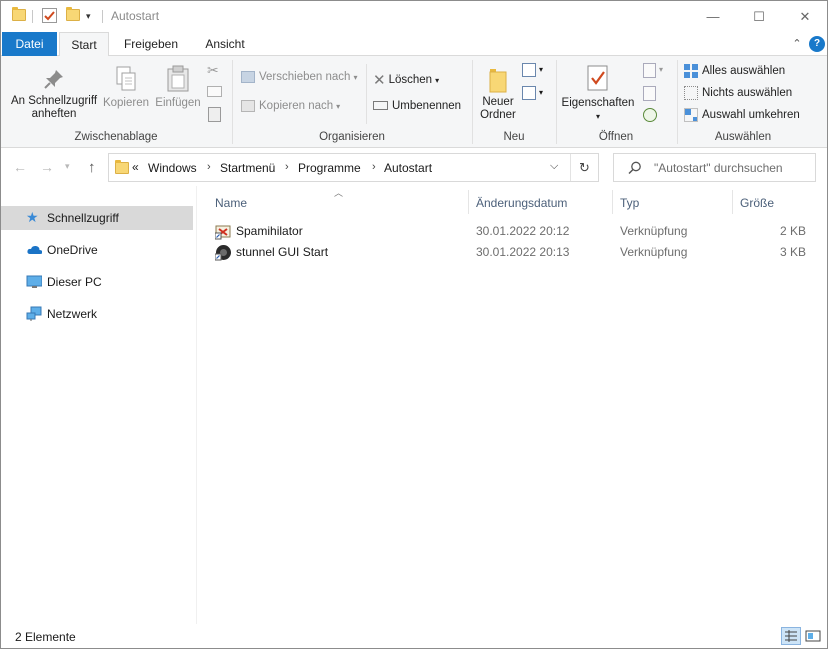 The height and width of the screenshot is (649, 828). Describe the element at coordinates (747, 93) in the screenshot. I see `select-none-label: Nichts auswählen` at that location.